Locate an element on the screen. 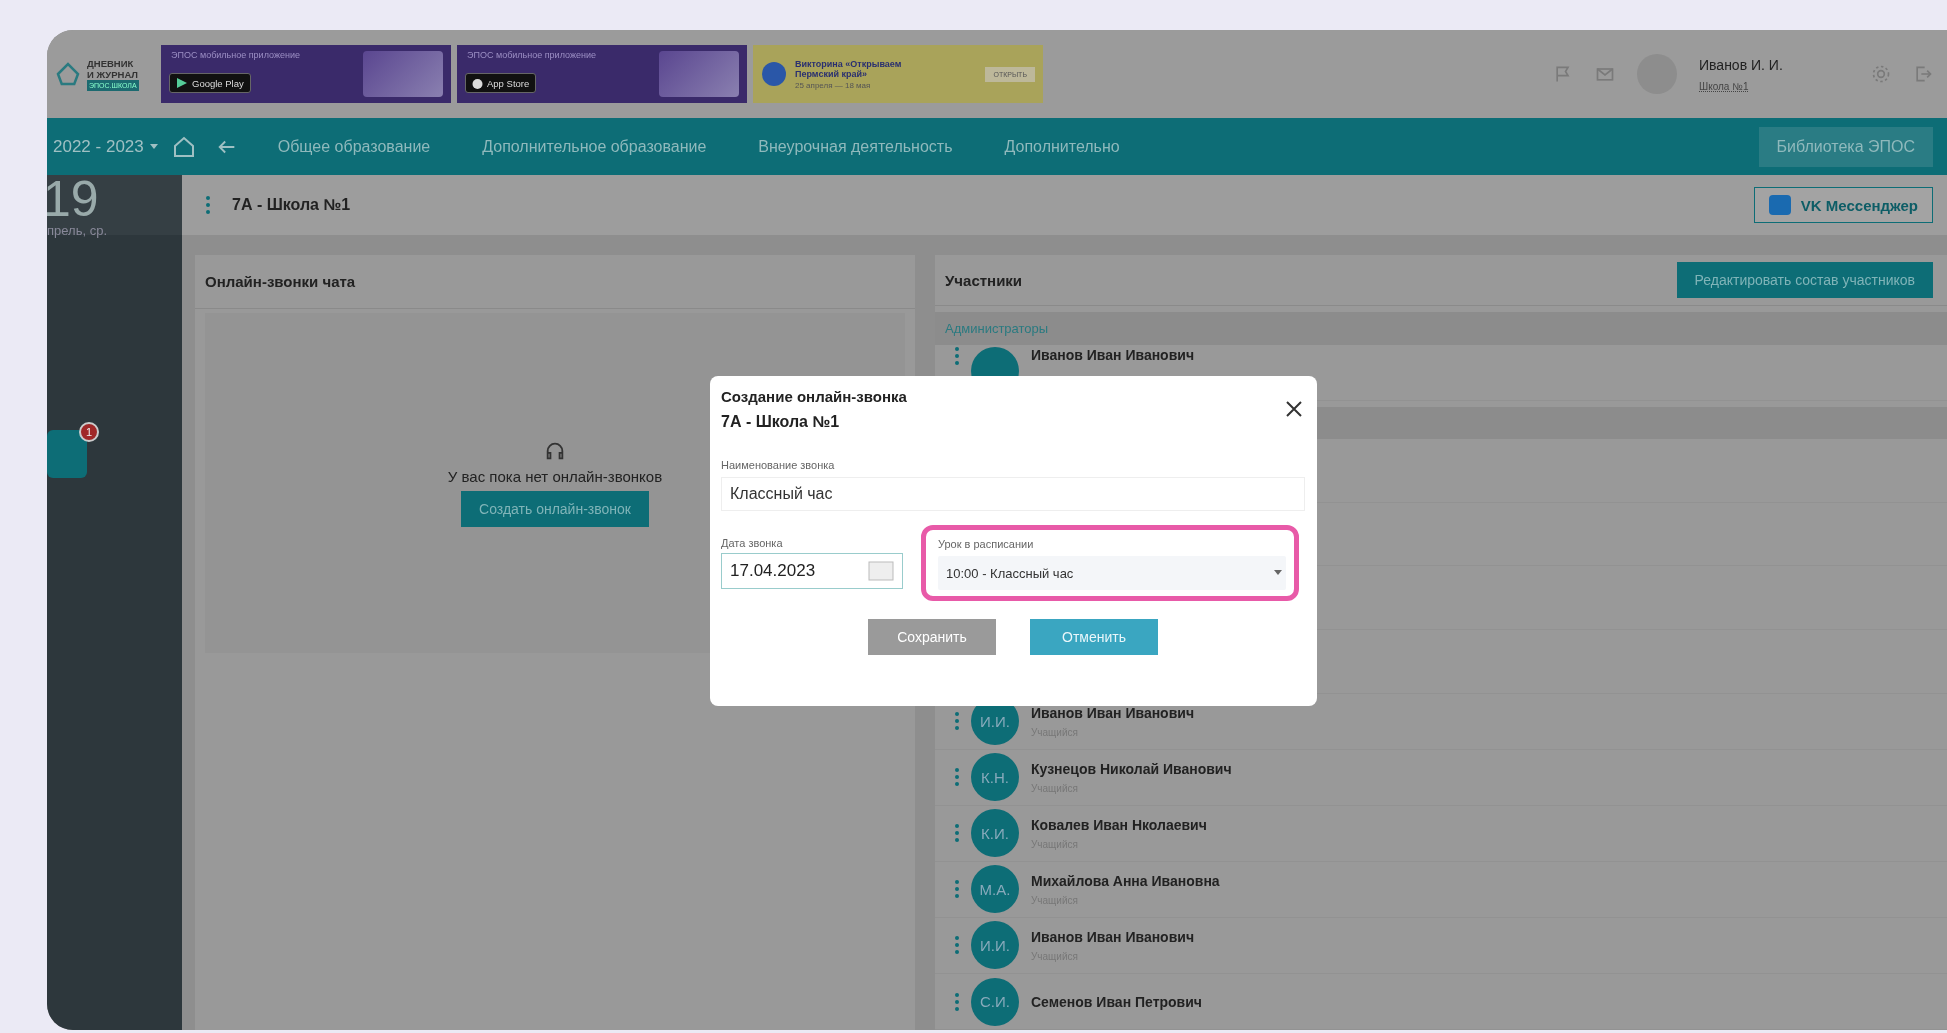  nav-link: Дополнительное образование is located at coordinates (594, 146).